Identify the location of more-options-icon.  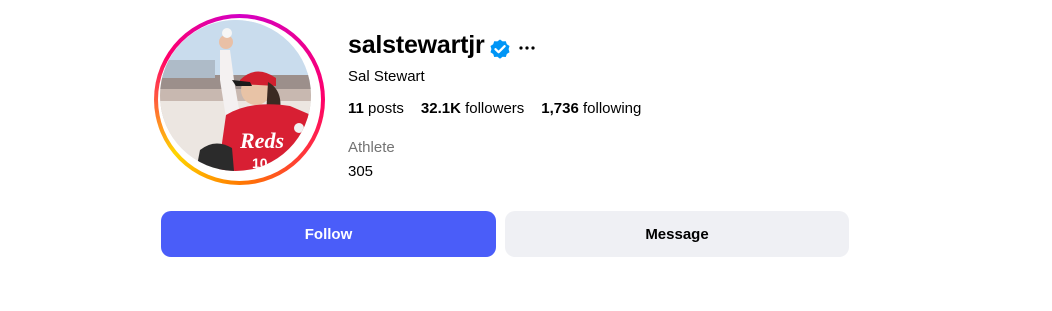
(527, 48).